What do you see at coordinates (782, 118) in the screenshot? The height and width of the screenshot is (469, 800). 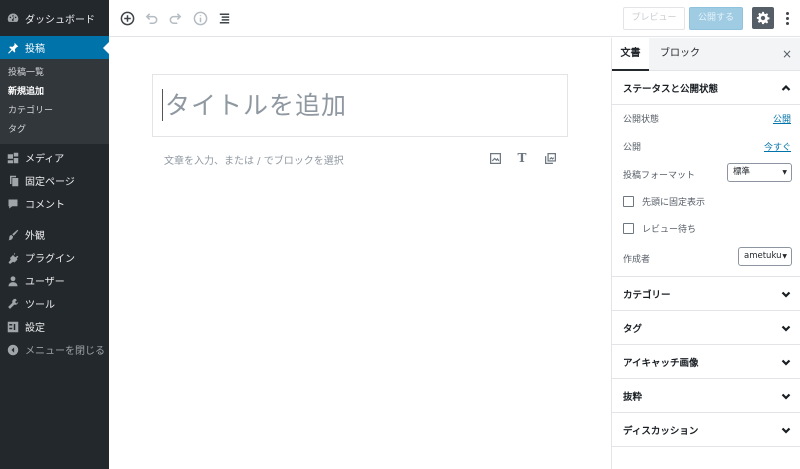 I see `visibility-link: 公開` at bounding box center [782, 118].